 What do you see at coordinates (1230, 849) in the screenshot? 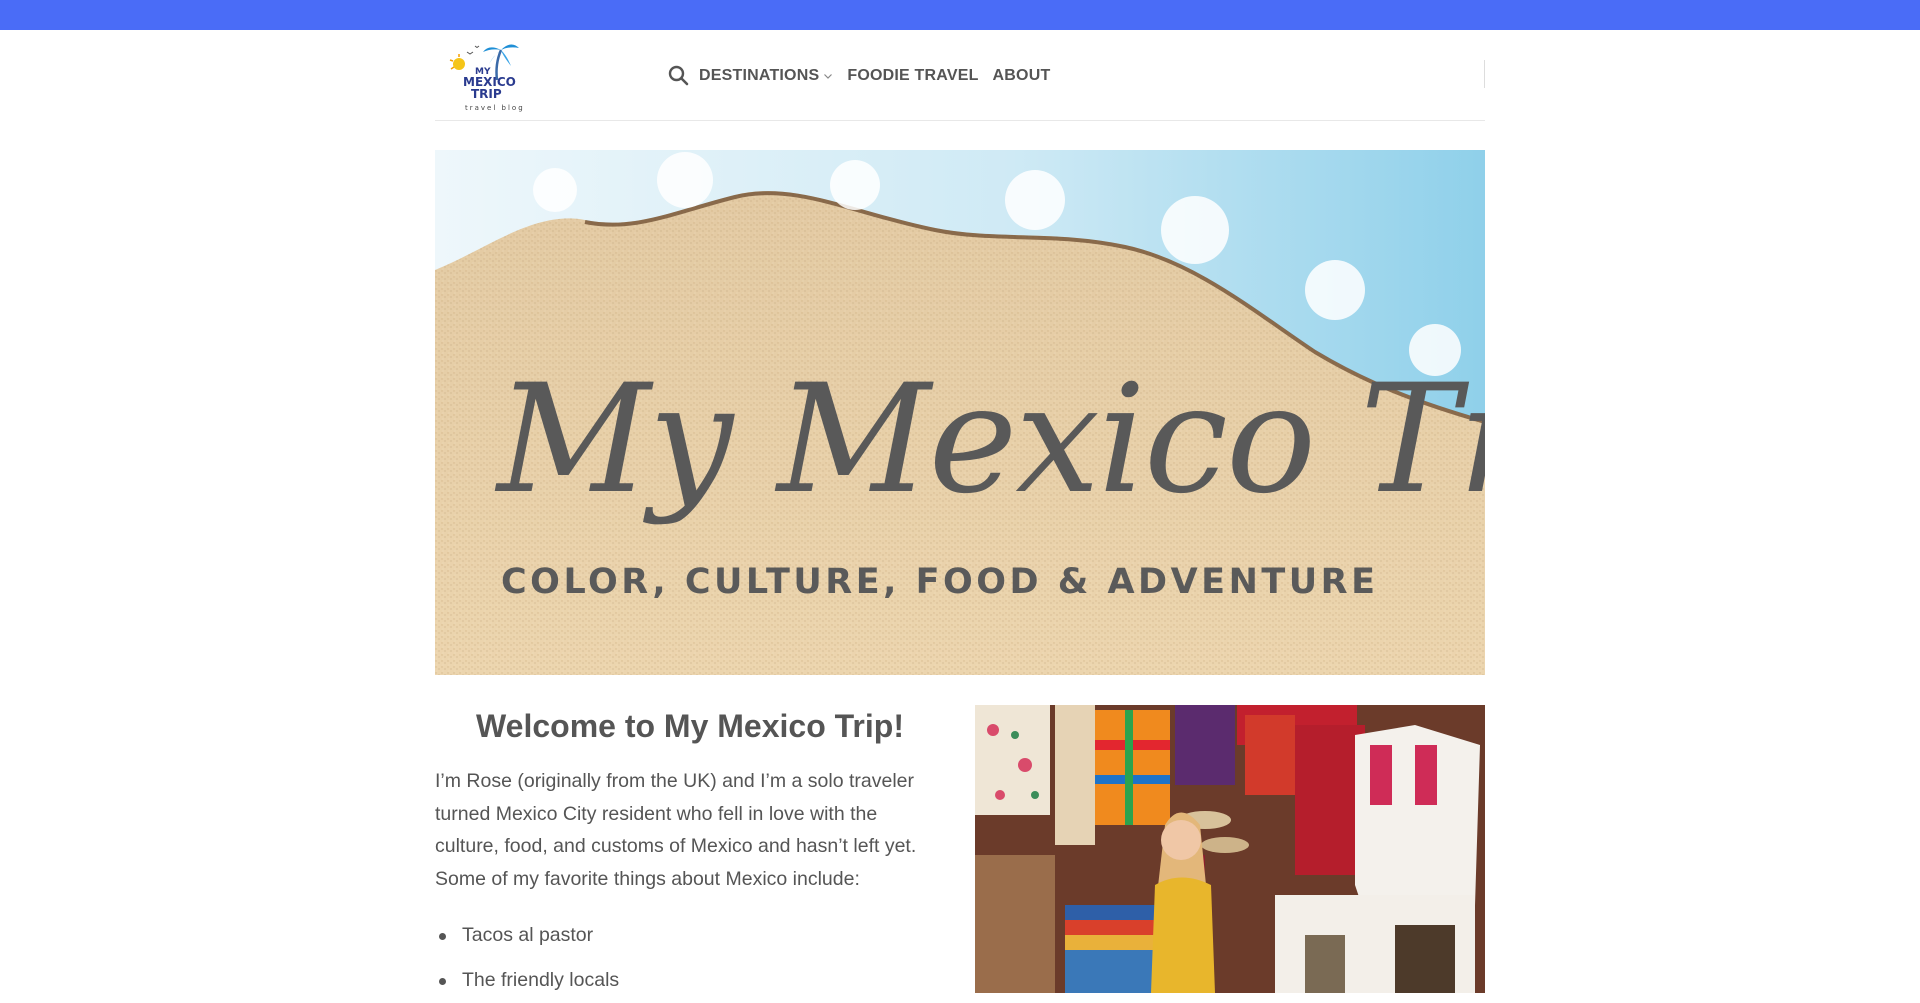
I see `market-photo` at bounding box center [1230, 849].